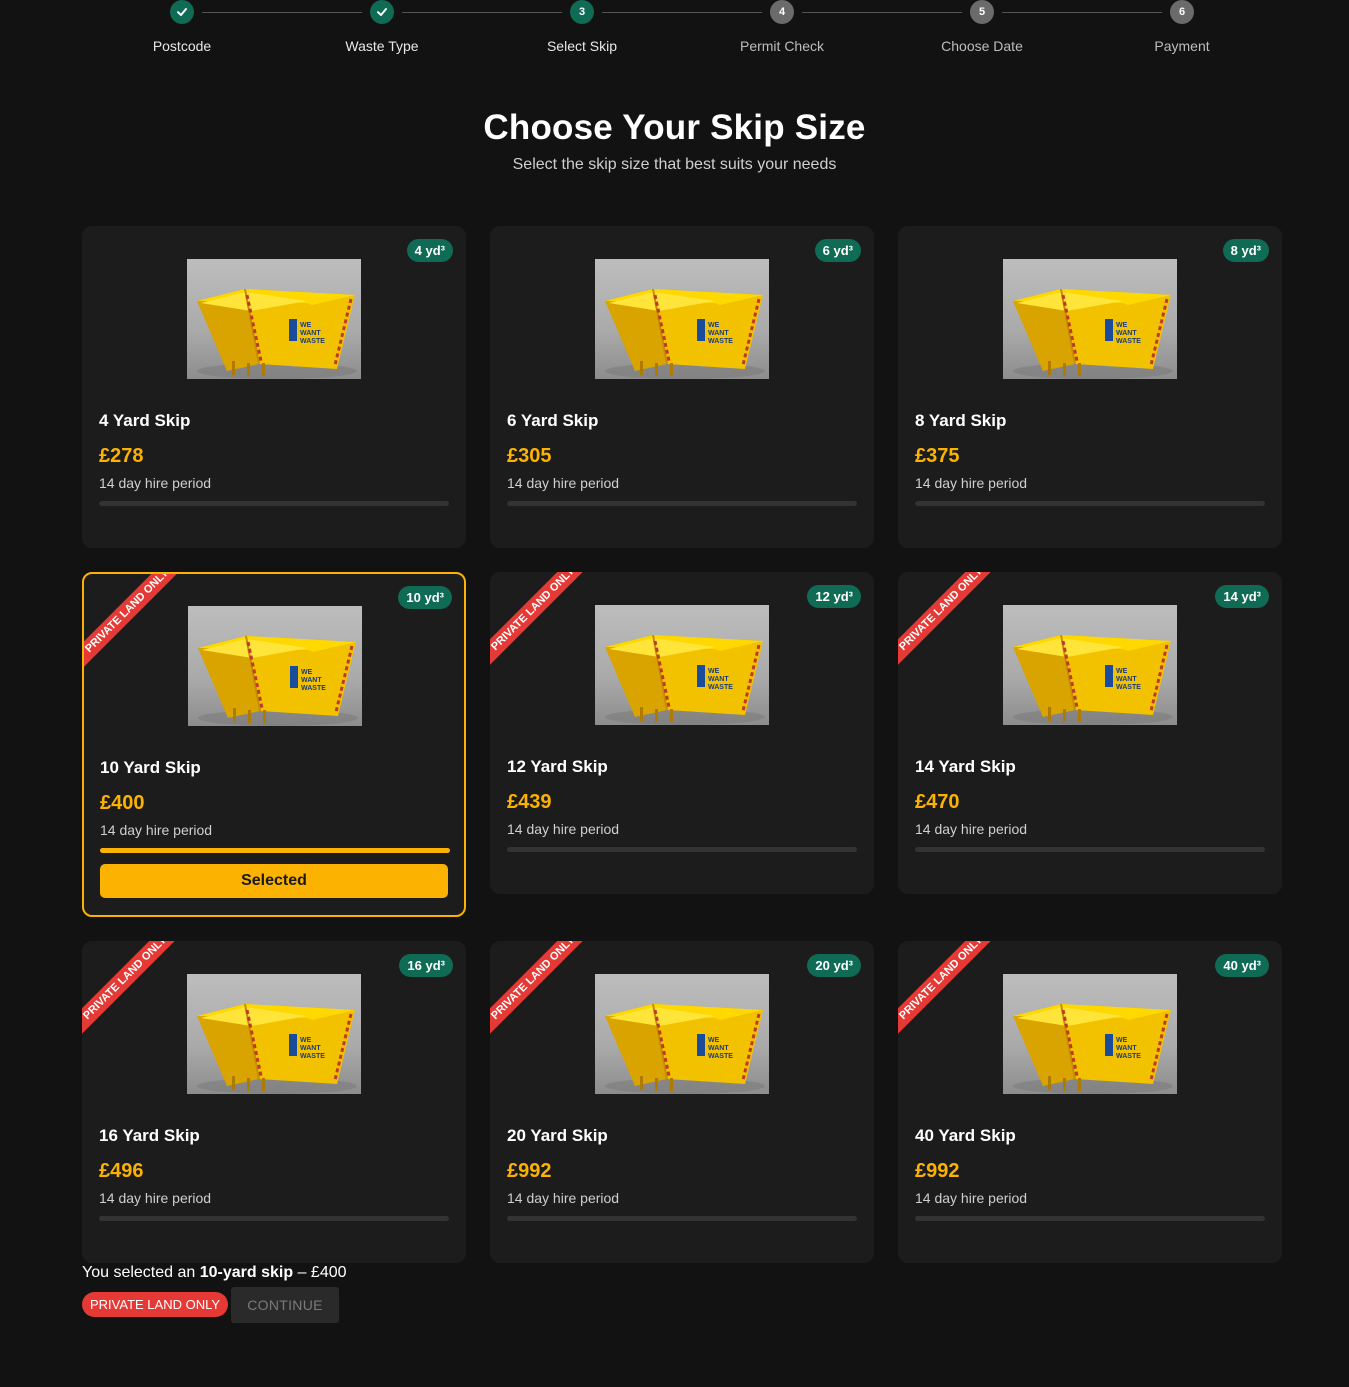 This screenshot has height=1387, width=1349. I want to click on size-badge: 4 yd³, so click(429, 250).